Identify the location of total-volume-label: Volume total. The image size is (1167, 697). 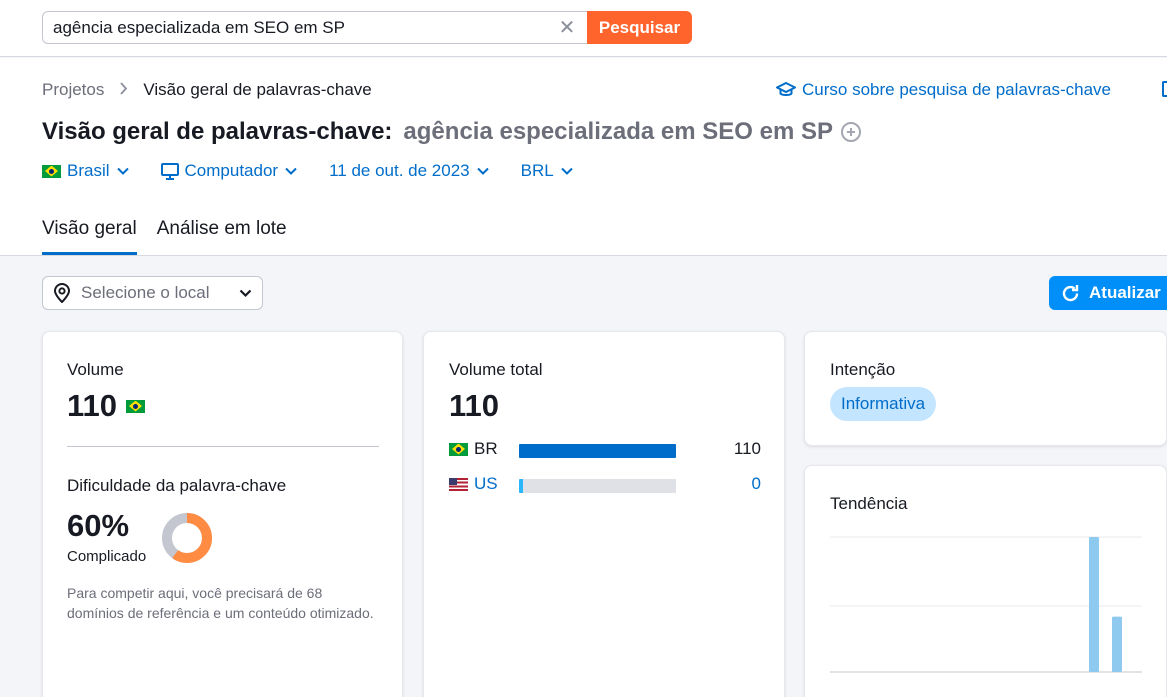
(496, 369).